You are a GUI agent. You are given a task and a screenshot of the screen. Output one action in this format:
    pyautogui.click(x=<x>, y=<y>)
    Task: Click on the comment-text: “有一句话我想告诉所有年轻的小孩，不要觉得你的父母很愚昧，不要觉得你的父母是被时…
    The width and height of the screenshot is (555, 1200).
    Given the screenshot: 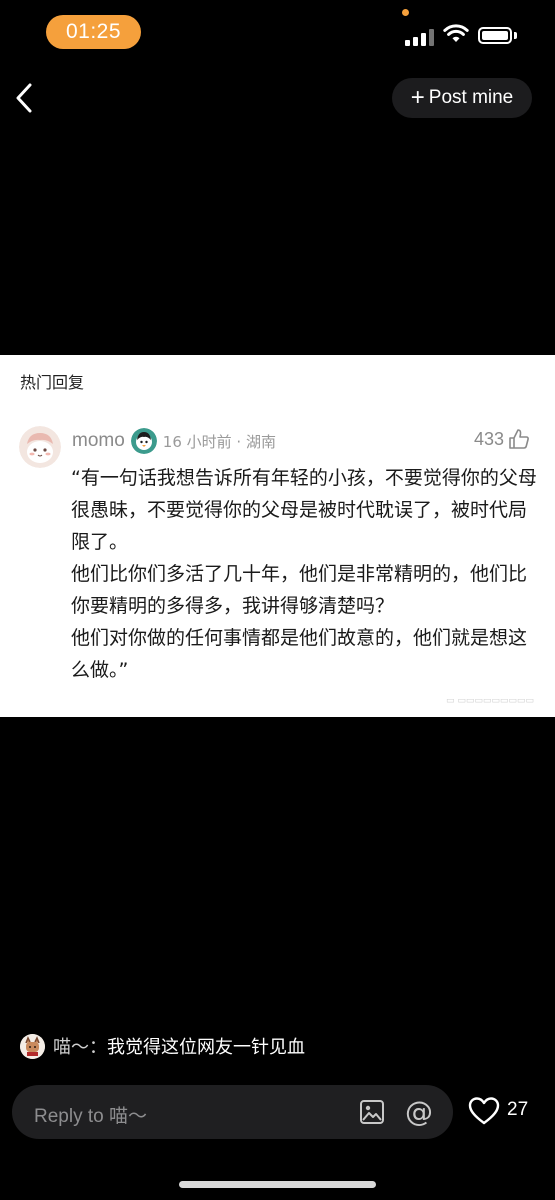 What is the action you would take?
    pyautogui.click(x=304, y=574)
    